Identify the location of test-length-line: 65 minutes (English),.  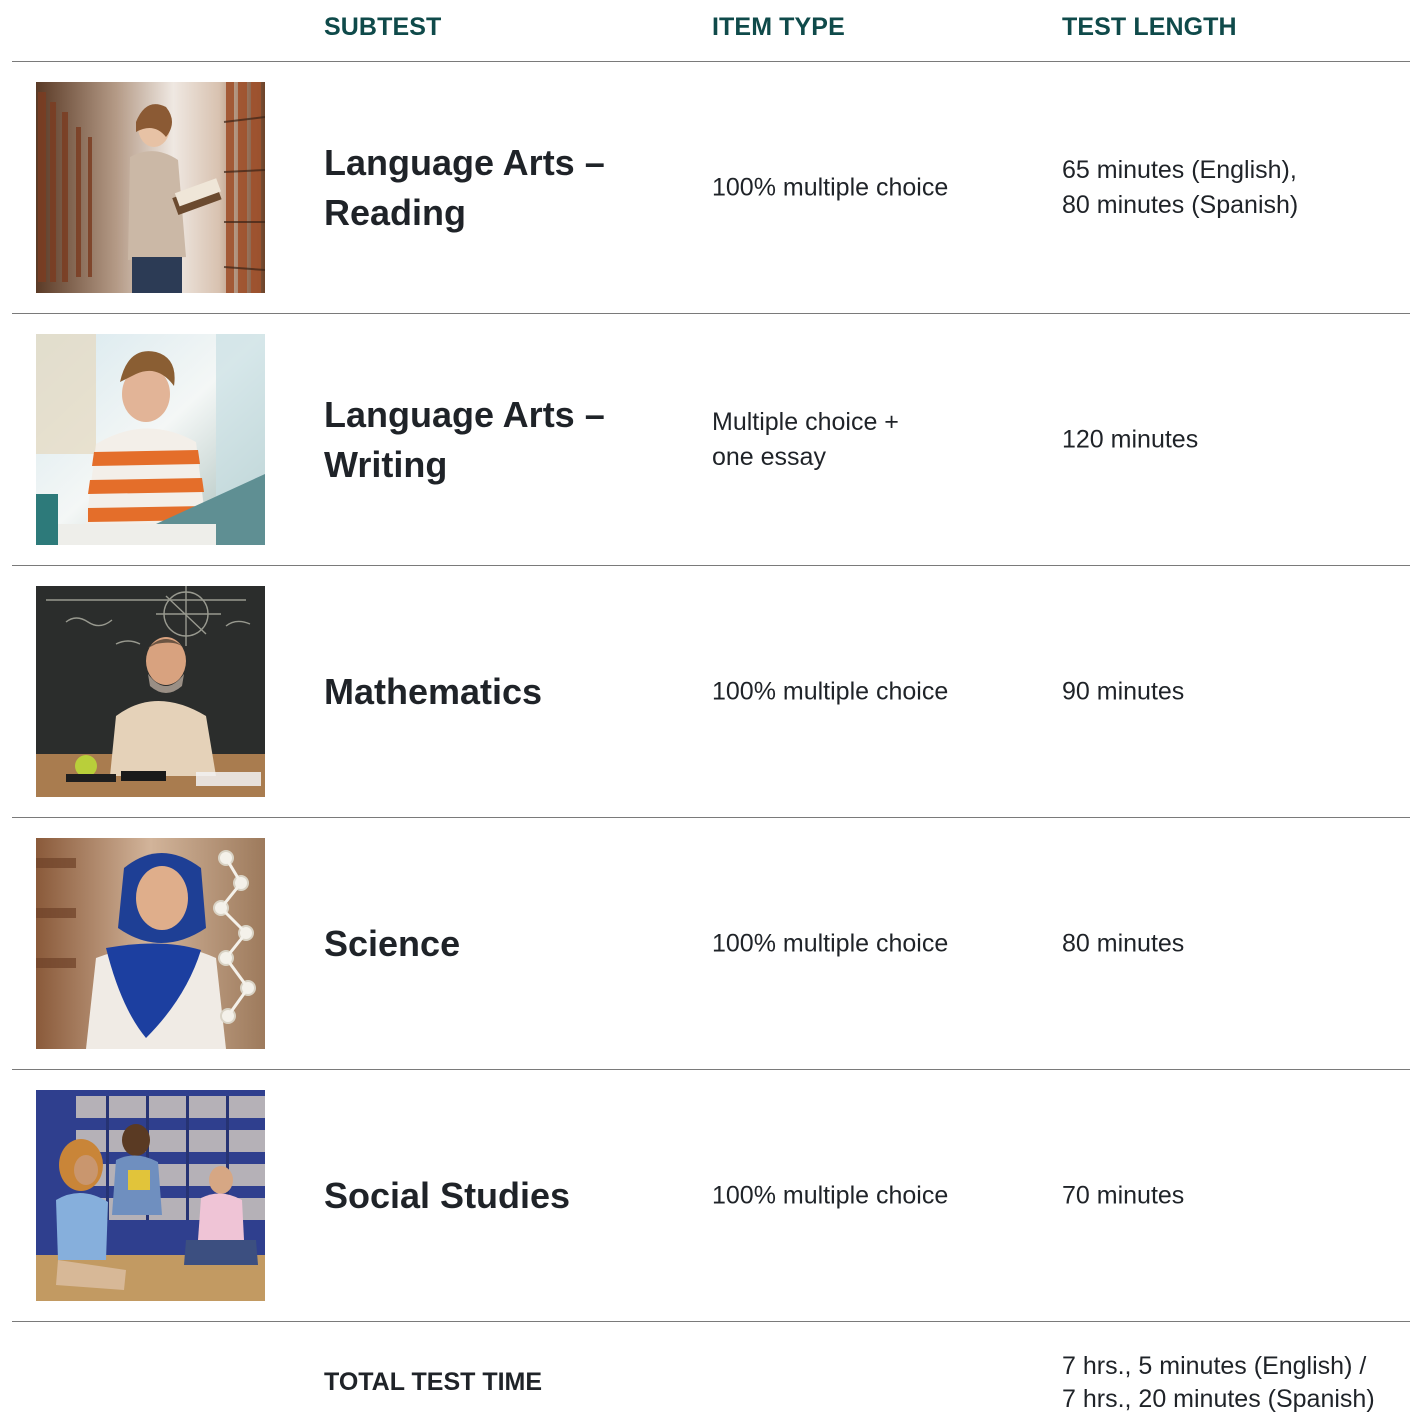
(1179, 169).